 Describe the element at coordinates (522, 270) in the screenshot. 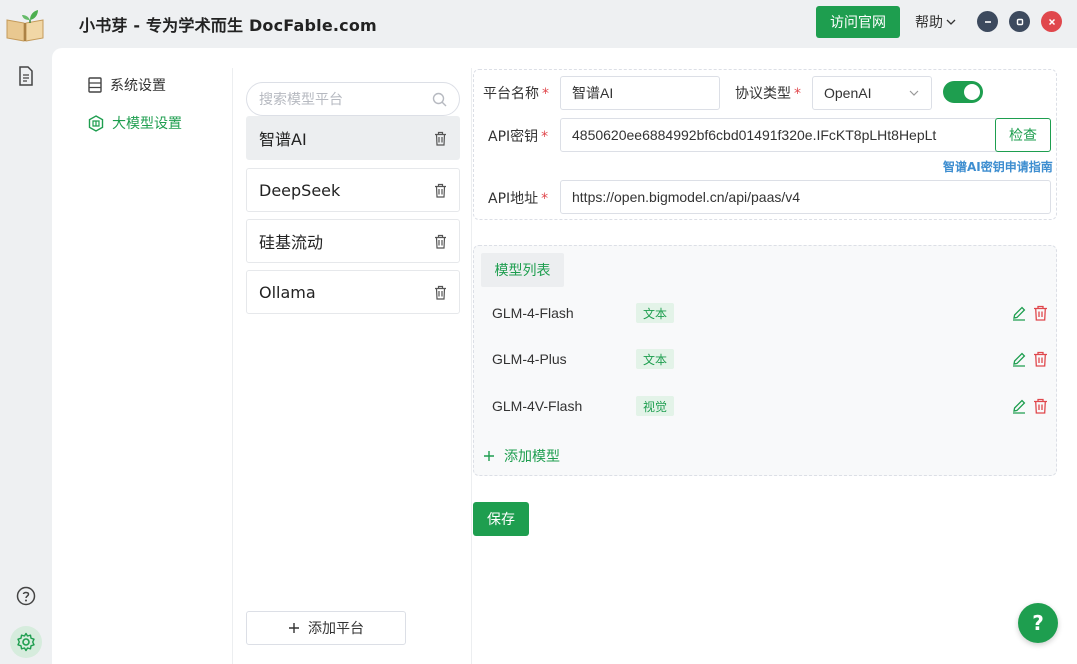

I see `tab-model-list: 模型列表` at that location.